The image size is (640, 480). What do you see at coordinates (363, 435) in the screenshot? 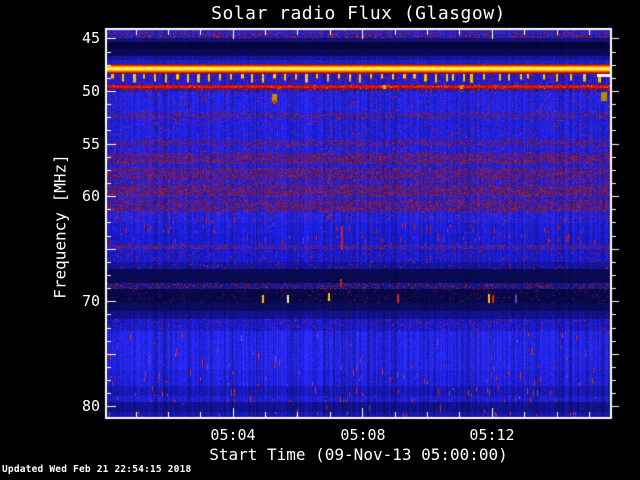
I see `x-tick-label-0508: 05:08` at bounding box center [363, 435].